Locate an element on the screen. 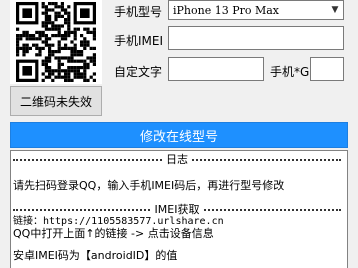 The image size is (358, 268). qr-status-button: 二维码未失效 is located at coordinates (56, 101).